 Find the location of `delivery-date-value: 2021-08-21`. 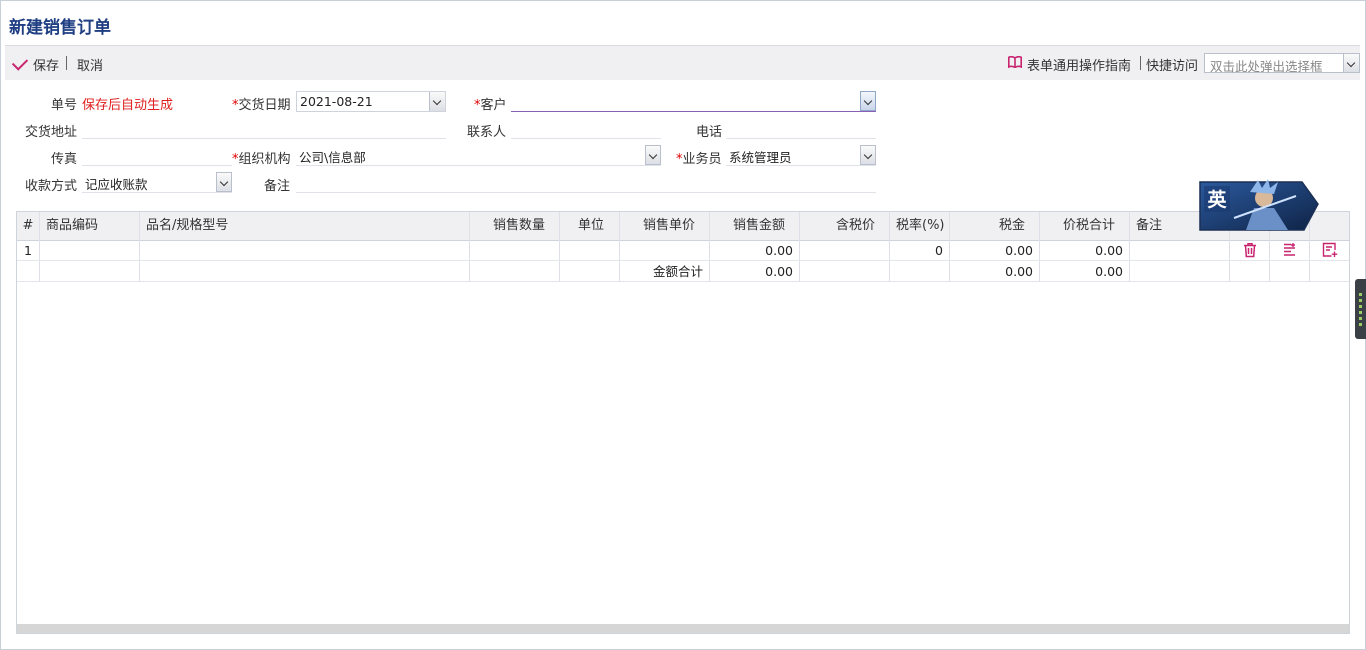

delivery-date-value: 2021-08-21 is located at coordinates (336, 101).